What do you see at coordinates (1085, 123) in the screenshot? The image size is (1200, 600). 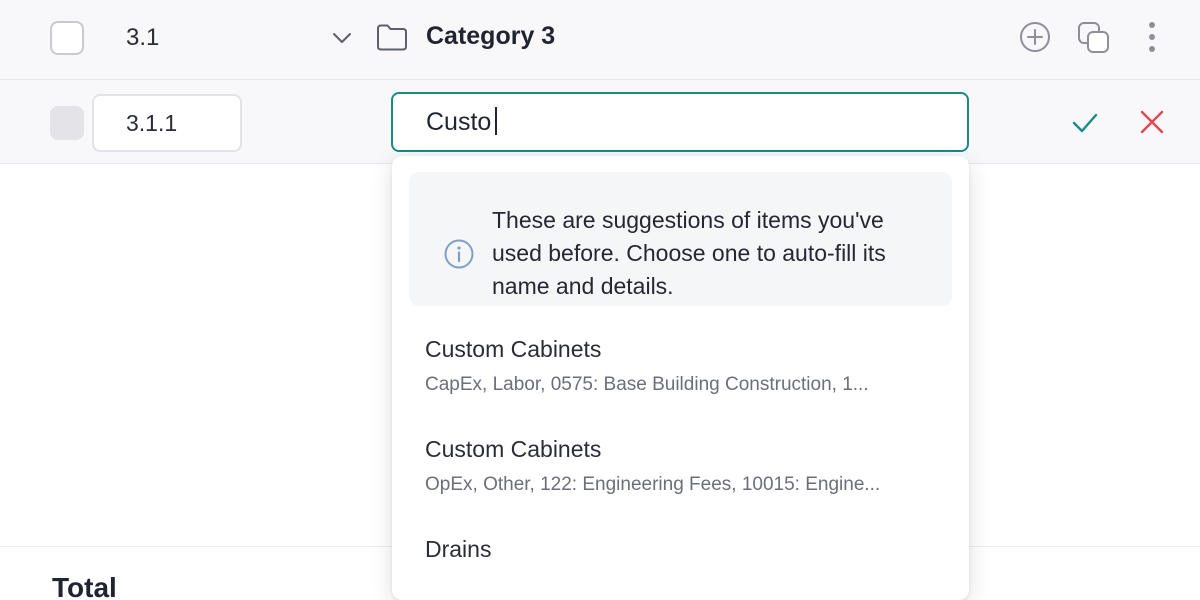 I see `check-icon` at bounding box center [1085, 123].